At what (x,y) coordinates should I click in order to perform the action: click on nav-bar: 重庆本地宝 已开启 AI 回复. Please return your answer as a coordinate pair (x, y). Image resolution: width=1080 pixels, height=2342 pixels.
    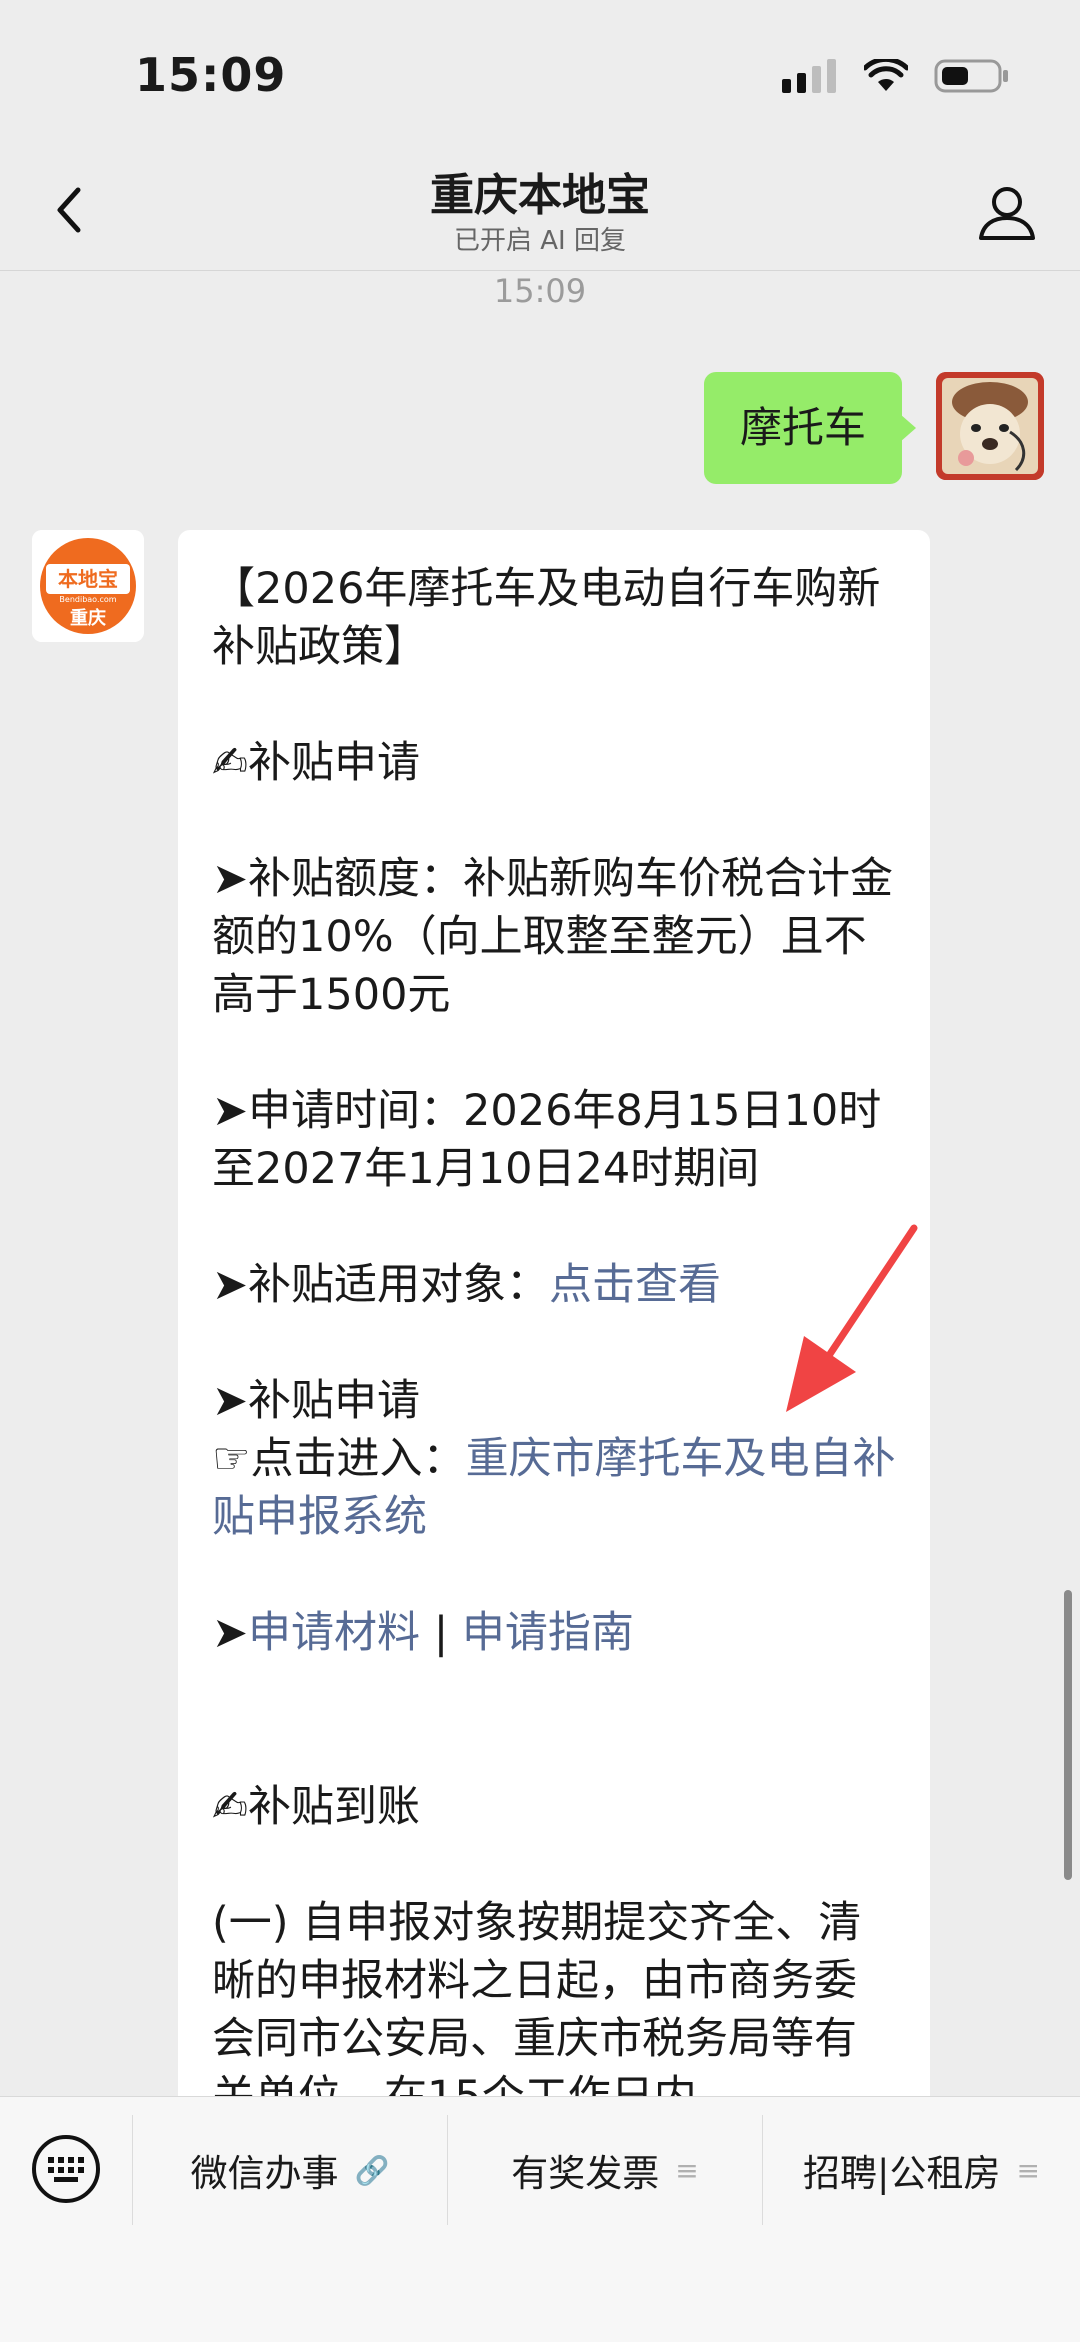
    Looking at the image, I should click on (540, 210).